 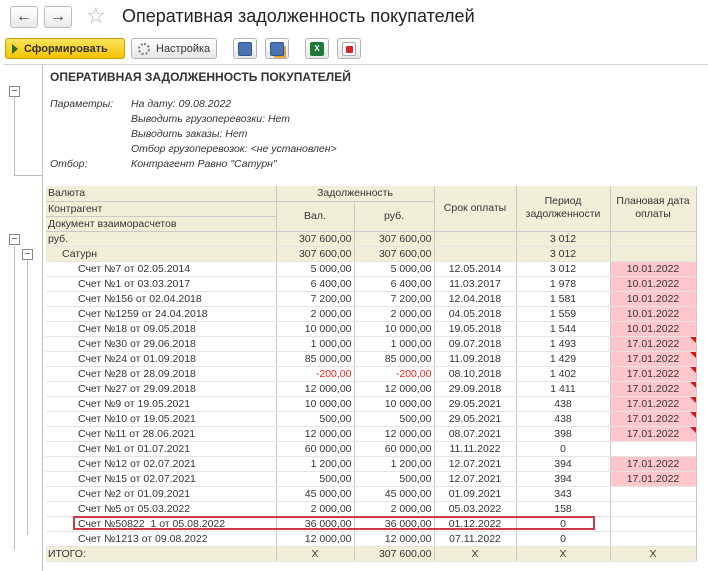 I want to click on header-currency: Валюта, so click(x=161, y=194).